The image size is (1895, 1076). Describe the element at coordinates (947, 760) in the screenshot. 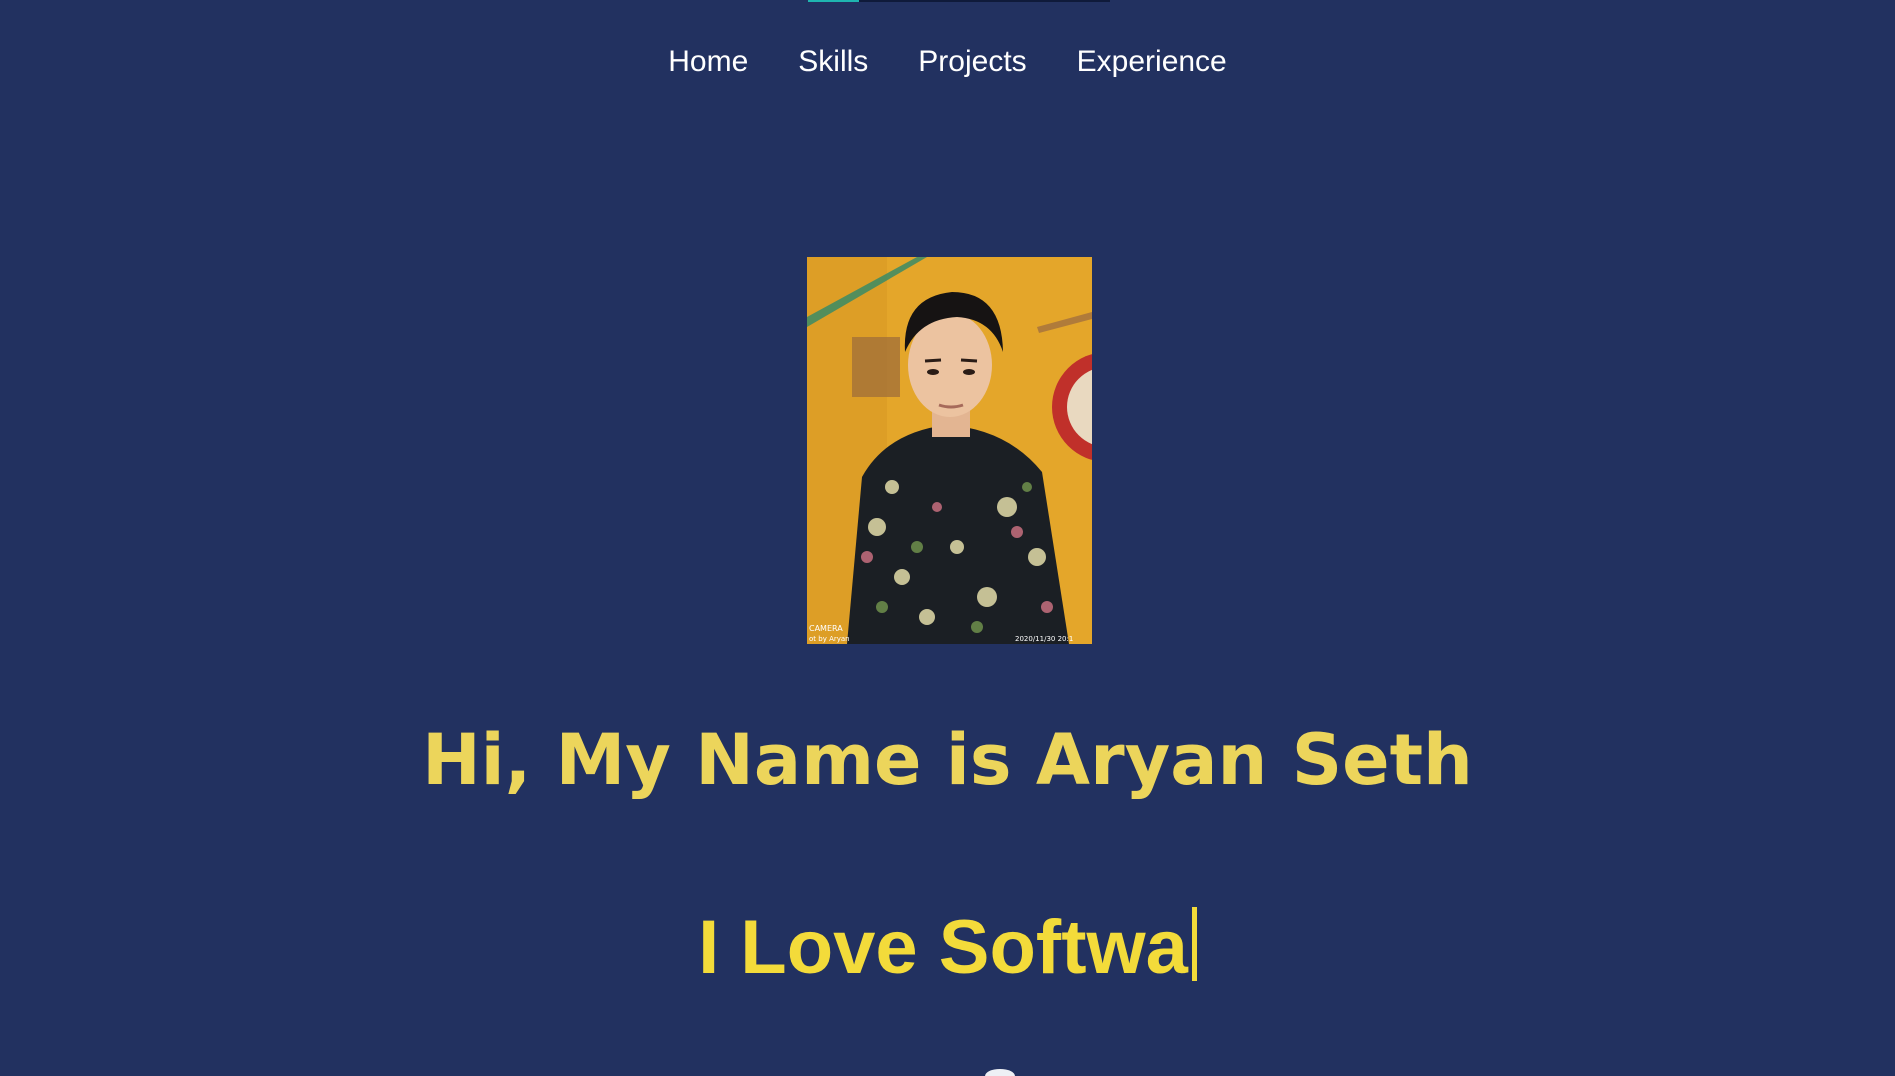

I see `hero-headline: Hi, My Name is Aryan Seth` at that location.